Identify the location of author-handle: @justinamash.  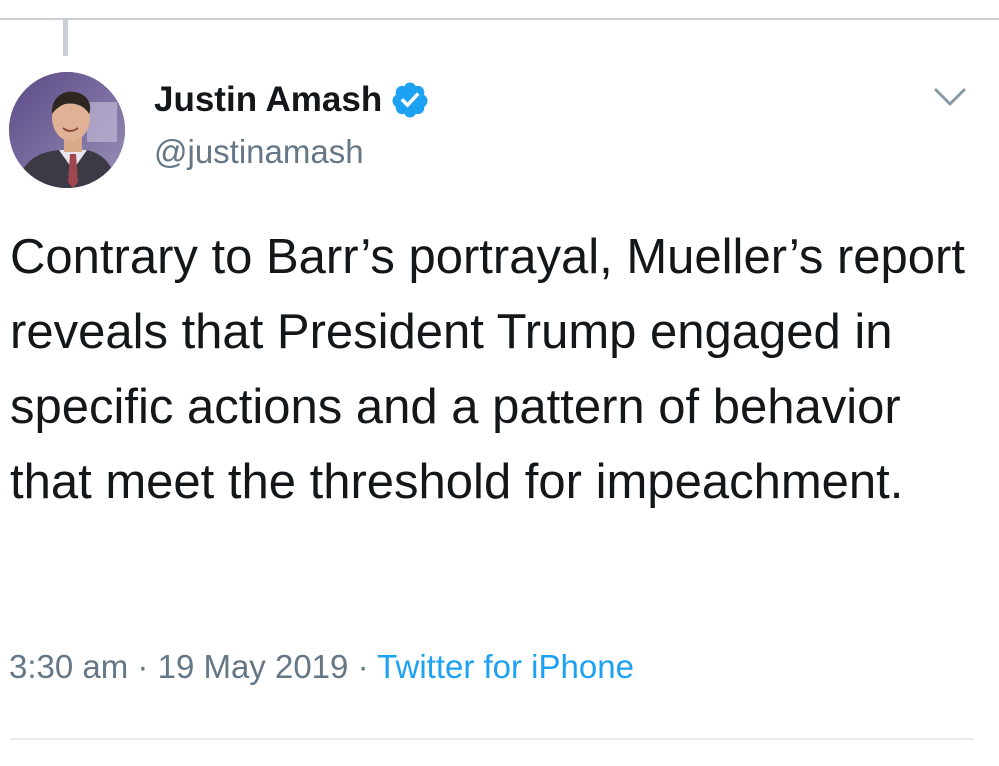
(259, 152).